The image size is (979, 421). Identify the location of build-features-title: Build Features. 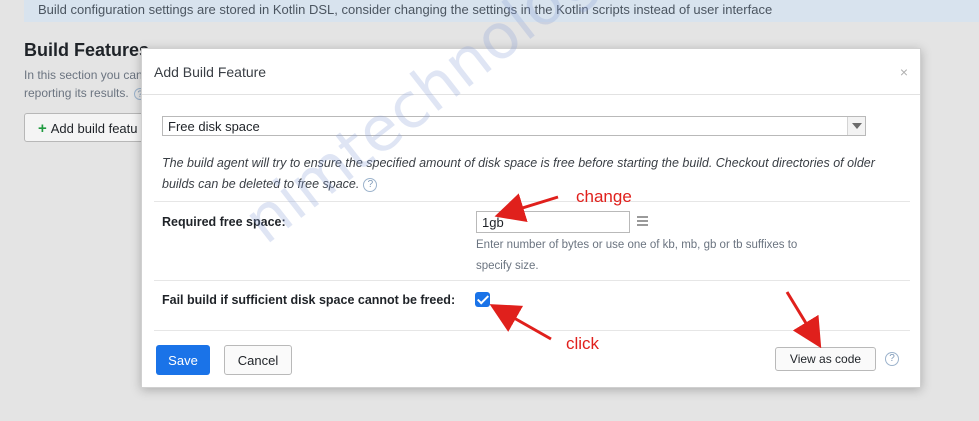
(87, 50).